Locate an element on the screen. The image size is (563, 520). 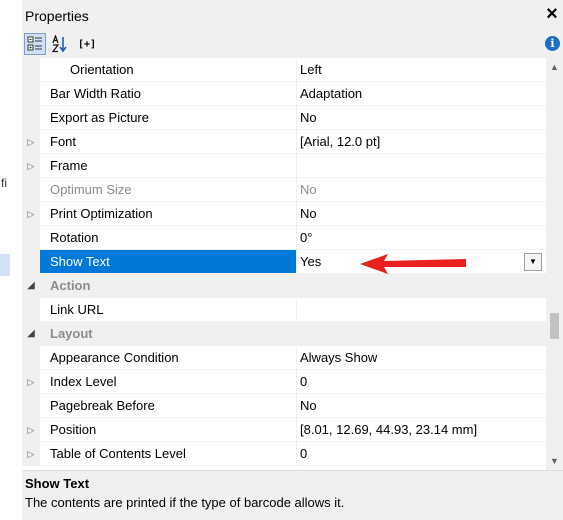
property-row-bar-width-ratio: Bar Width Ratio Adaptation is located at coordinates (284, 94).